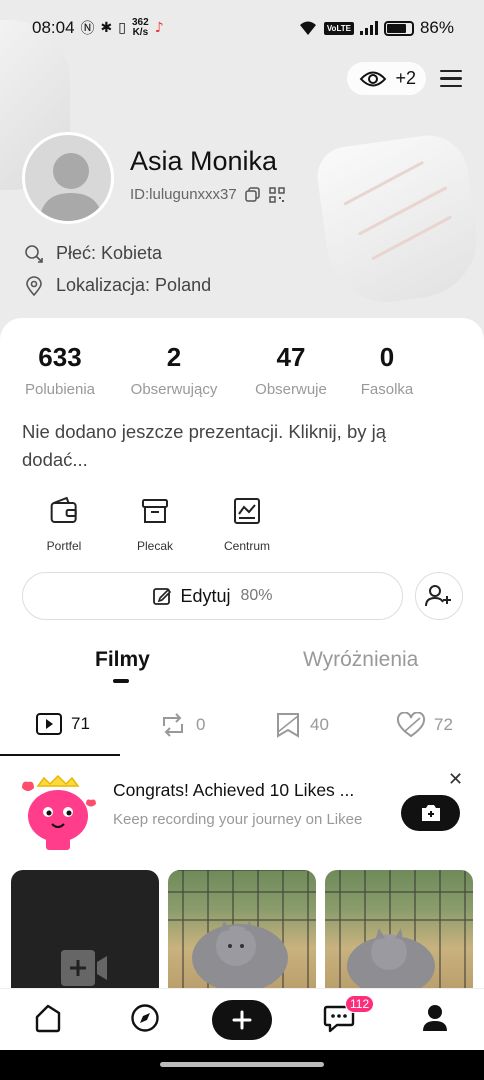 This screenshot has height=1080, width=484. I want to click on signal-icon, so click(368, 28).